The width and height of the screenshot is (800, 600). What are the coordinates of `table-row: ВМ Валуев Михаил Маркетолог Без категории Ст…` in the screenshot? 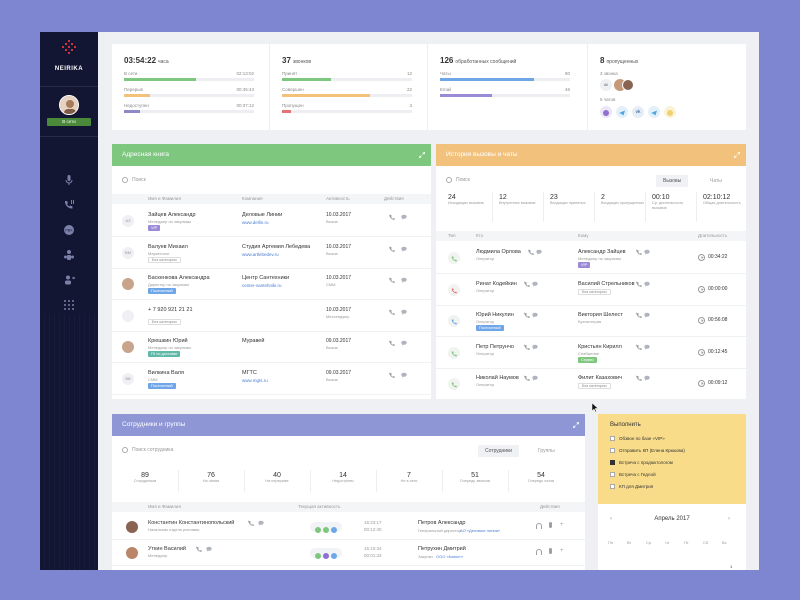 It's located at (271, 253).